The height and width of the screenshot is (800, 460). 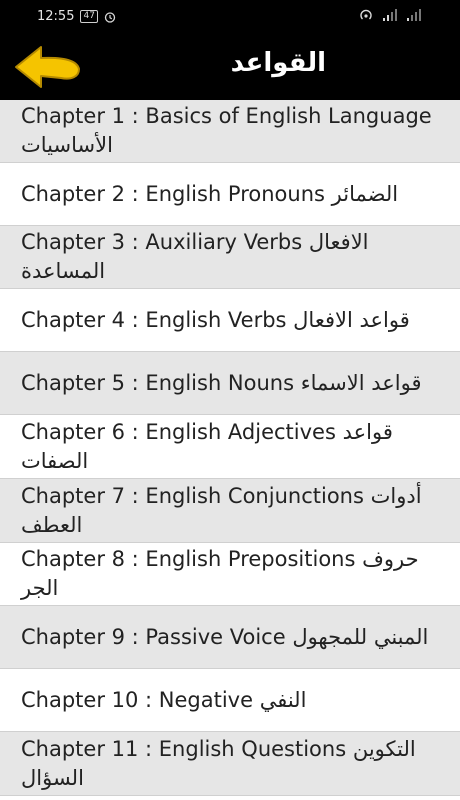 I want to click on list-item: Chapter 5 : English Nouns قواعد الاسماء, so click(x=230, y=383).